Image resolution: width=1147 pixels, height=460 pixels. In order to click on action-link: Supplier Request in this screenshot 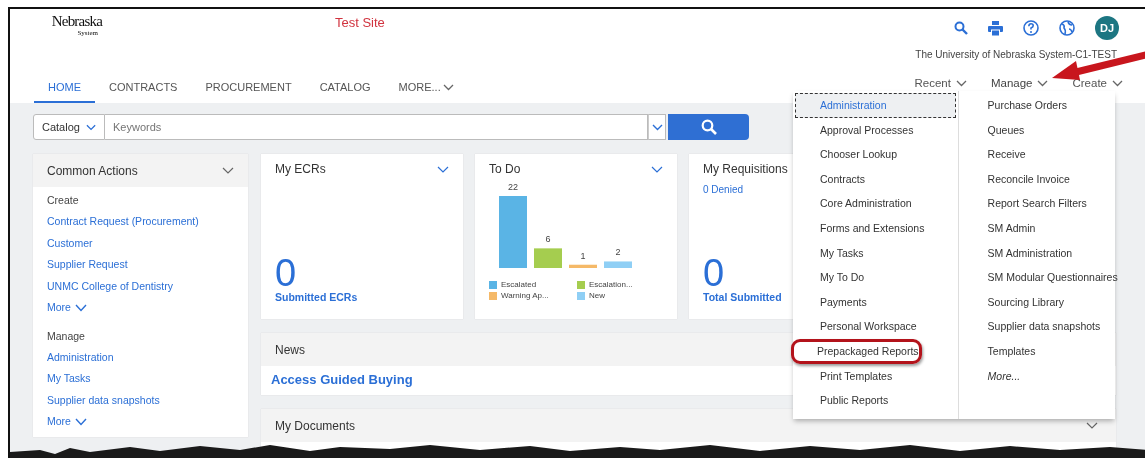, I will do `click(87, 265)`.